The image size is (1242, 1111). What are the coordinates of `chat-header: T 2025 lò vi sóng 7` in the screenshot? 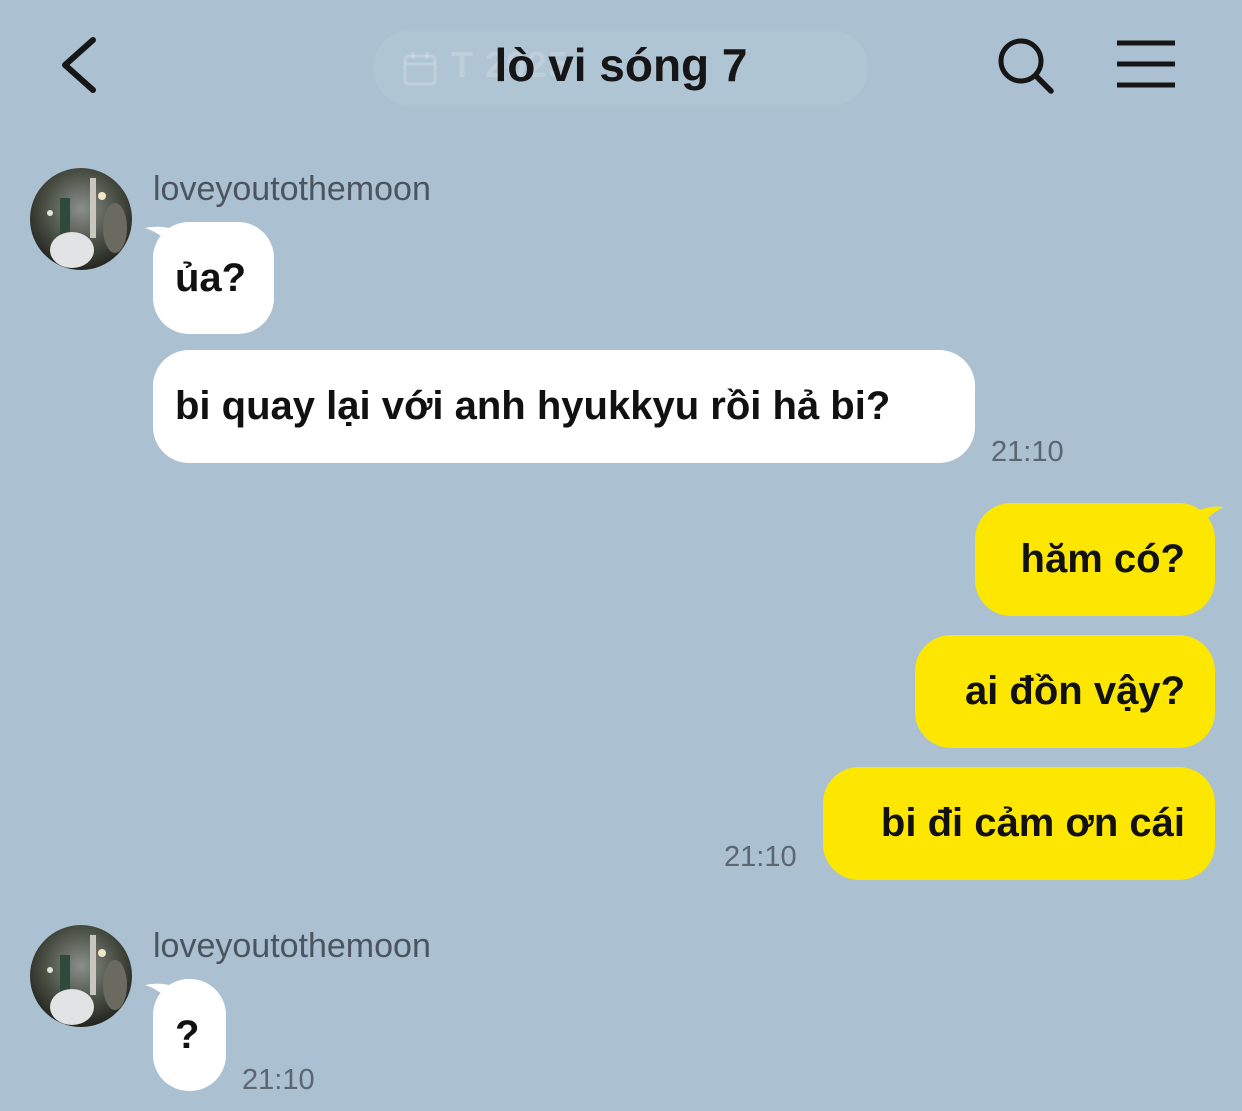 It's located at (621, 67).